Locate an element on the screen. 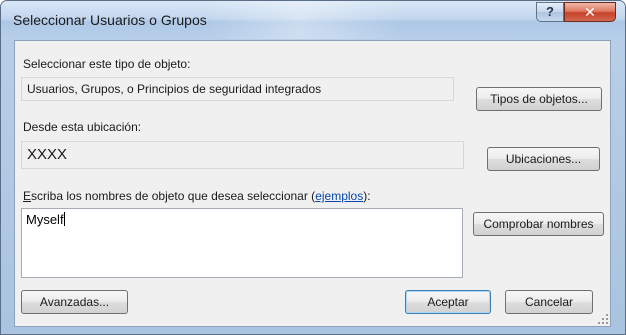  object-names-value: Myself is located at coordinates (45, 219).